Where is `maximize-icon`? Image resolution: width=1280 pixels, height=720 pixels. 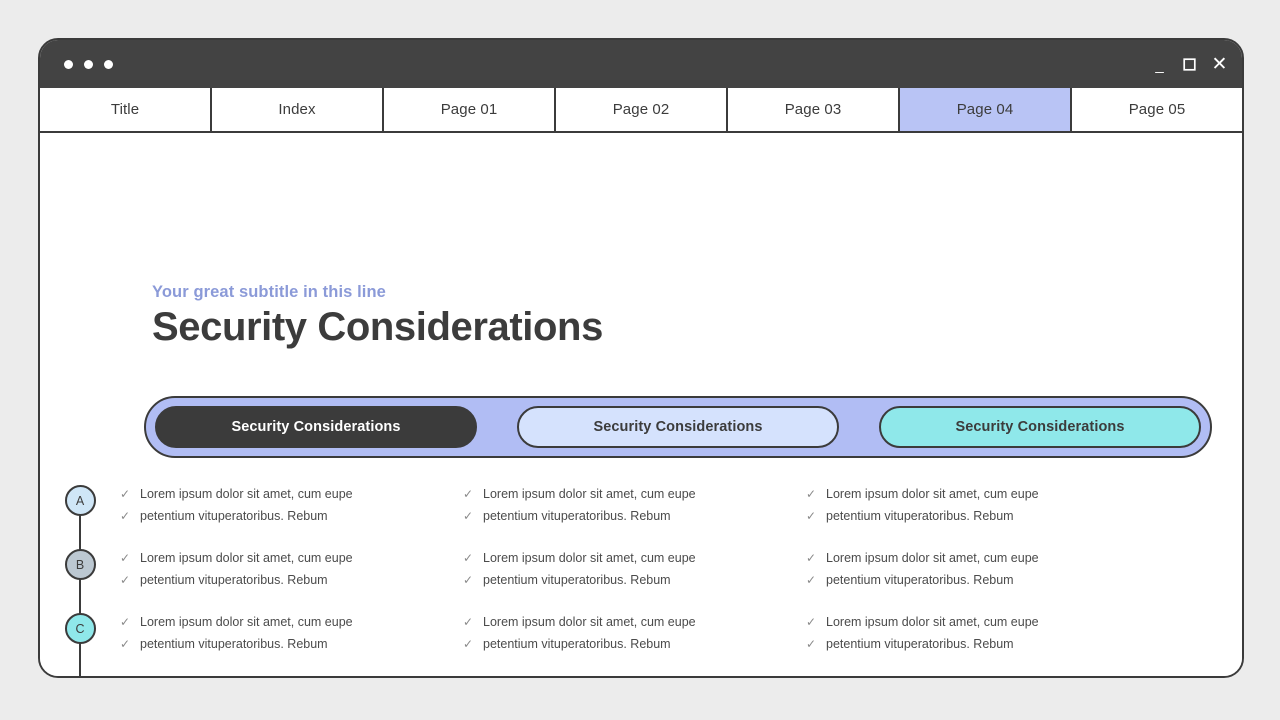 maximize-icon is located at coordinates (1189, 64).